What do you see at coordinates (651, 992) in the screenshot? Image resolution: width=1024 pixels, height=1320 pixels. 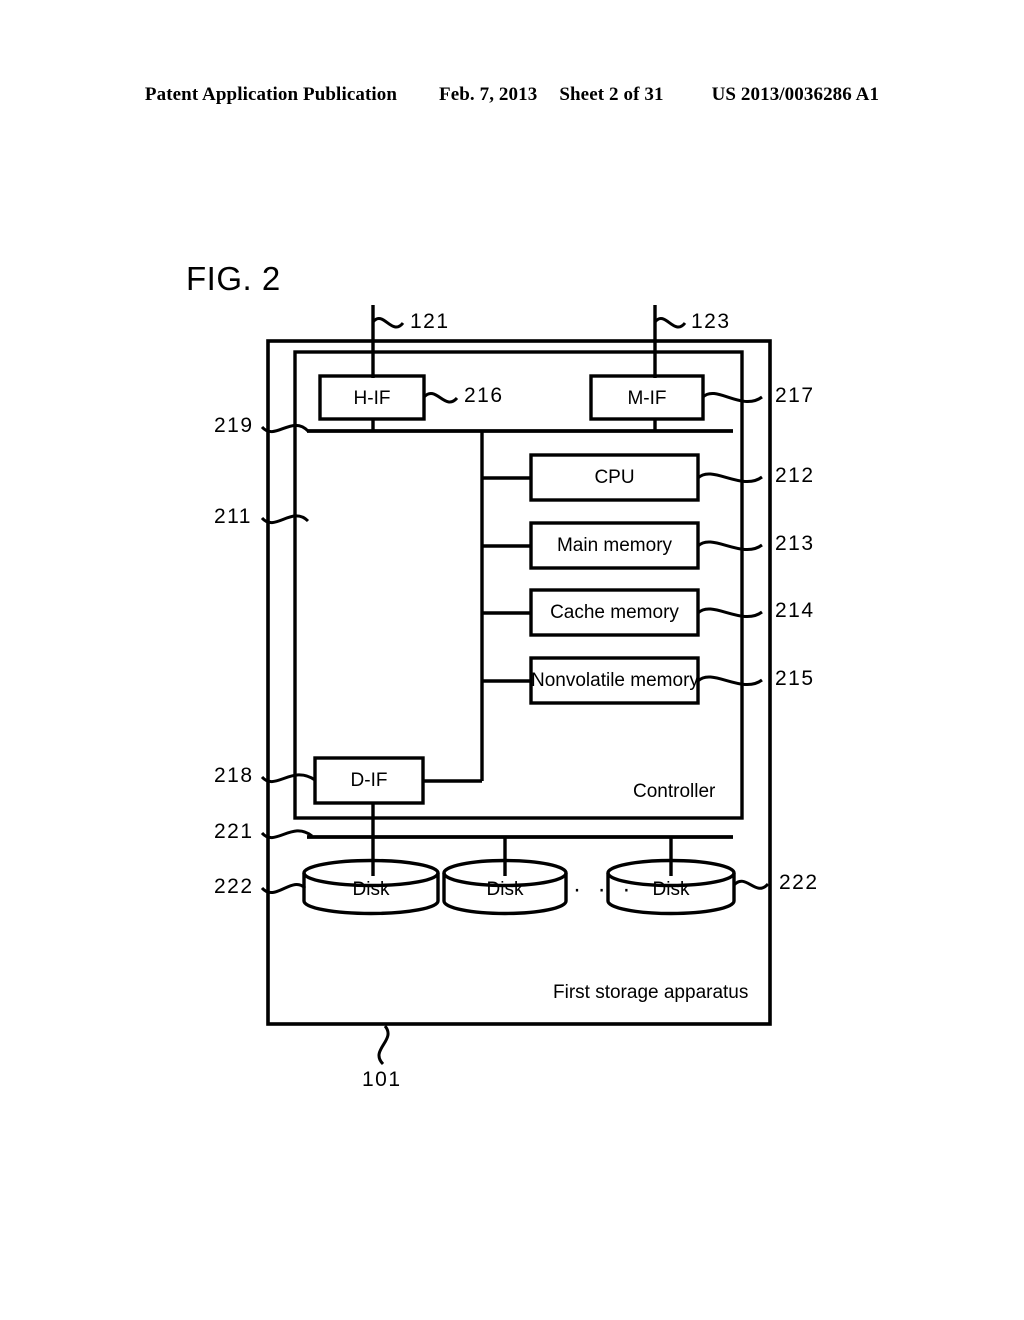 I see `first-storage-apparatus-label: First storage apparatus` at bounding box center [651, 992].